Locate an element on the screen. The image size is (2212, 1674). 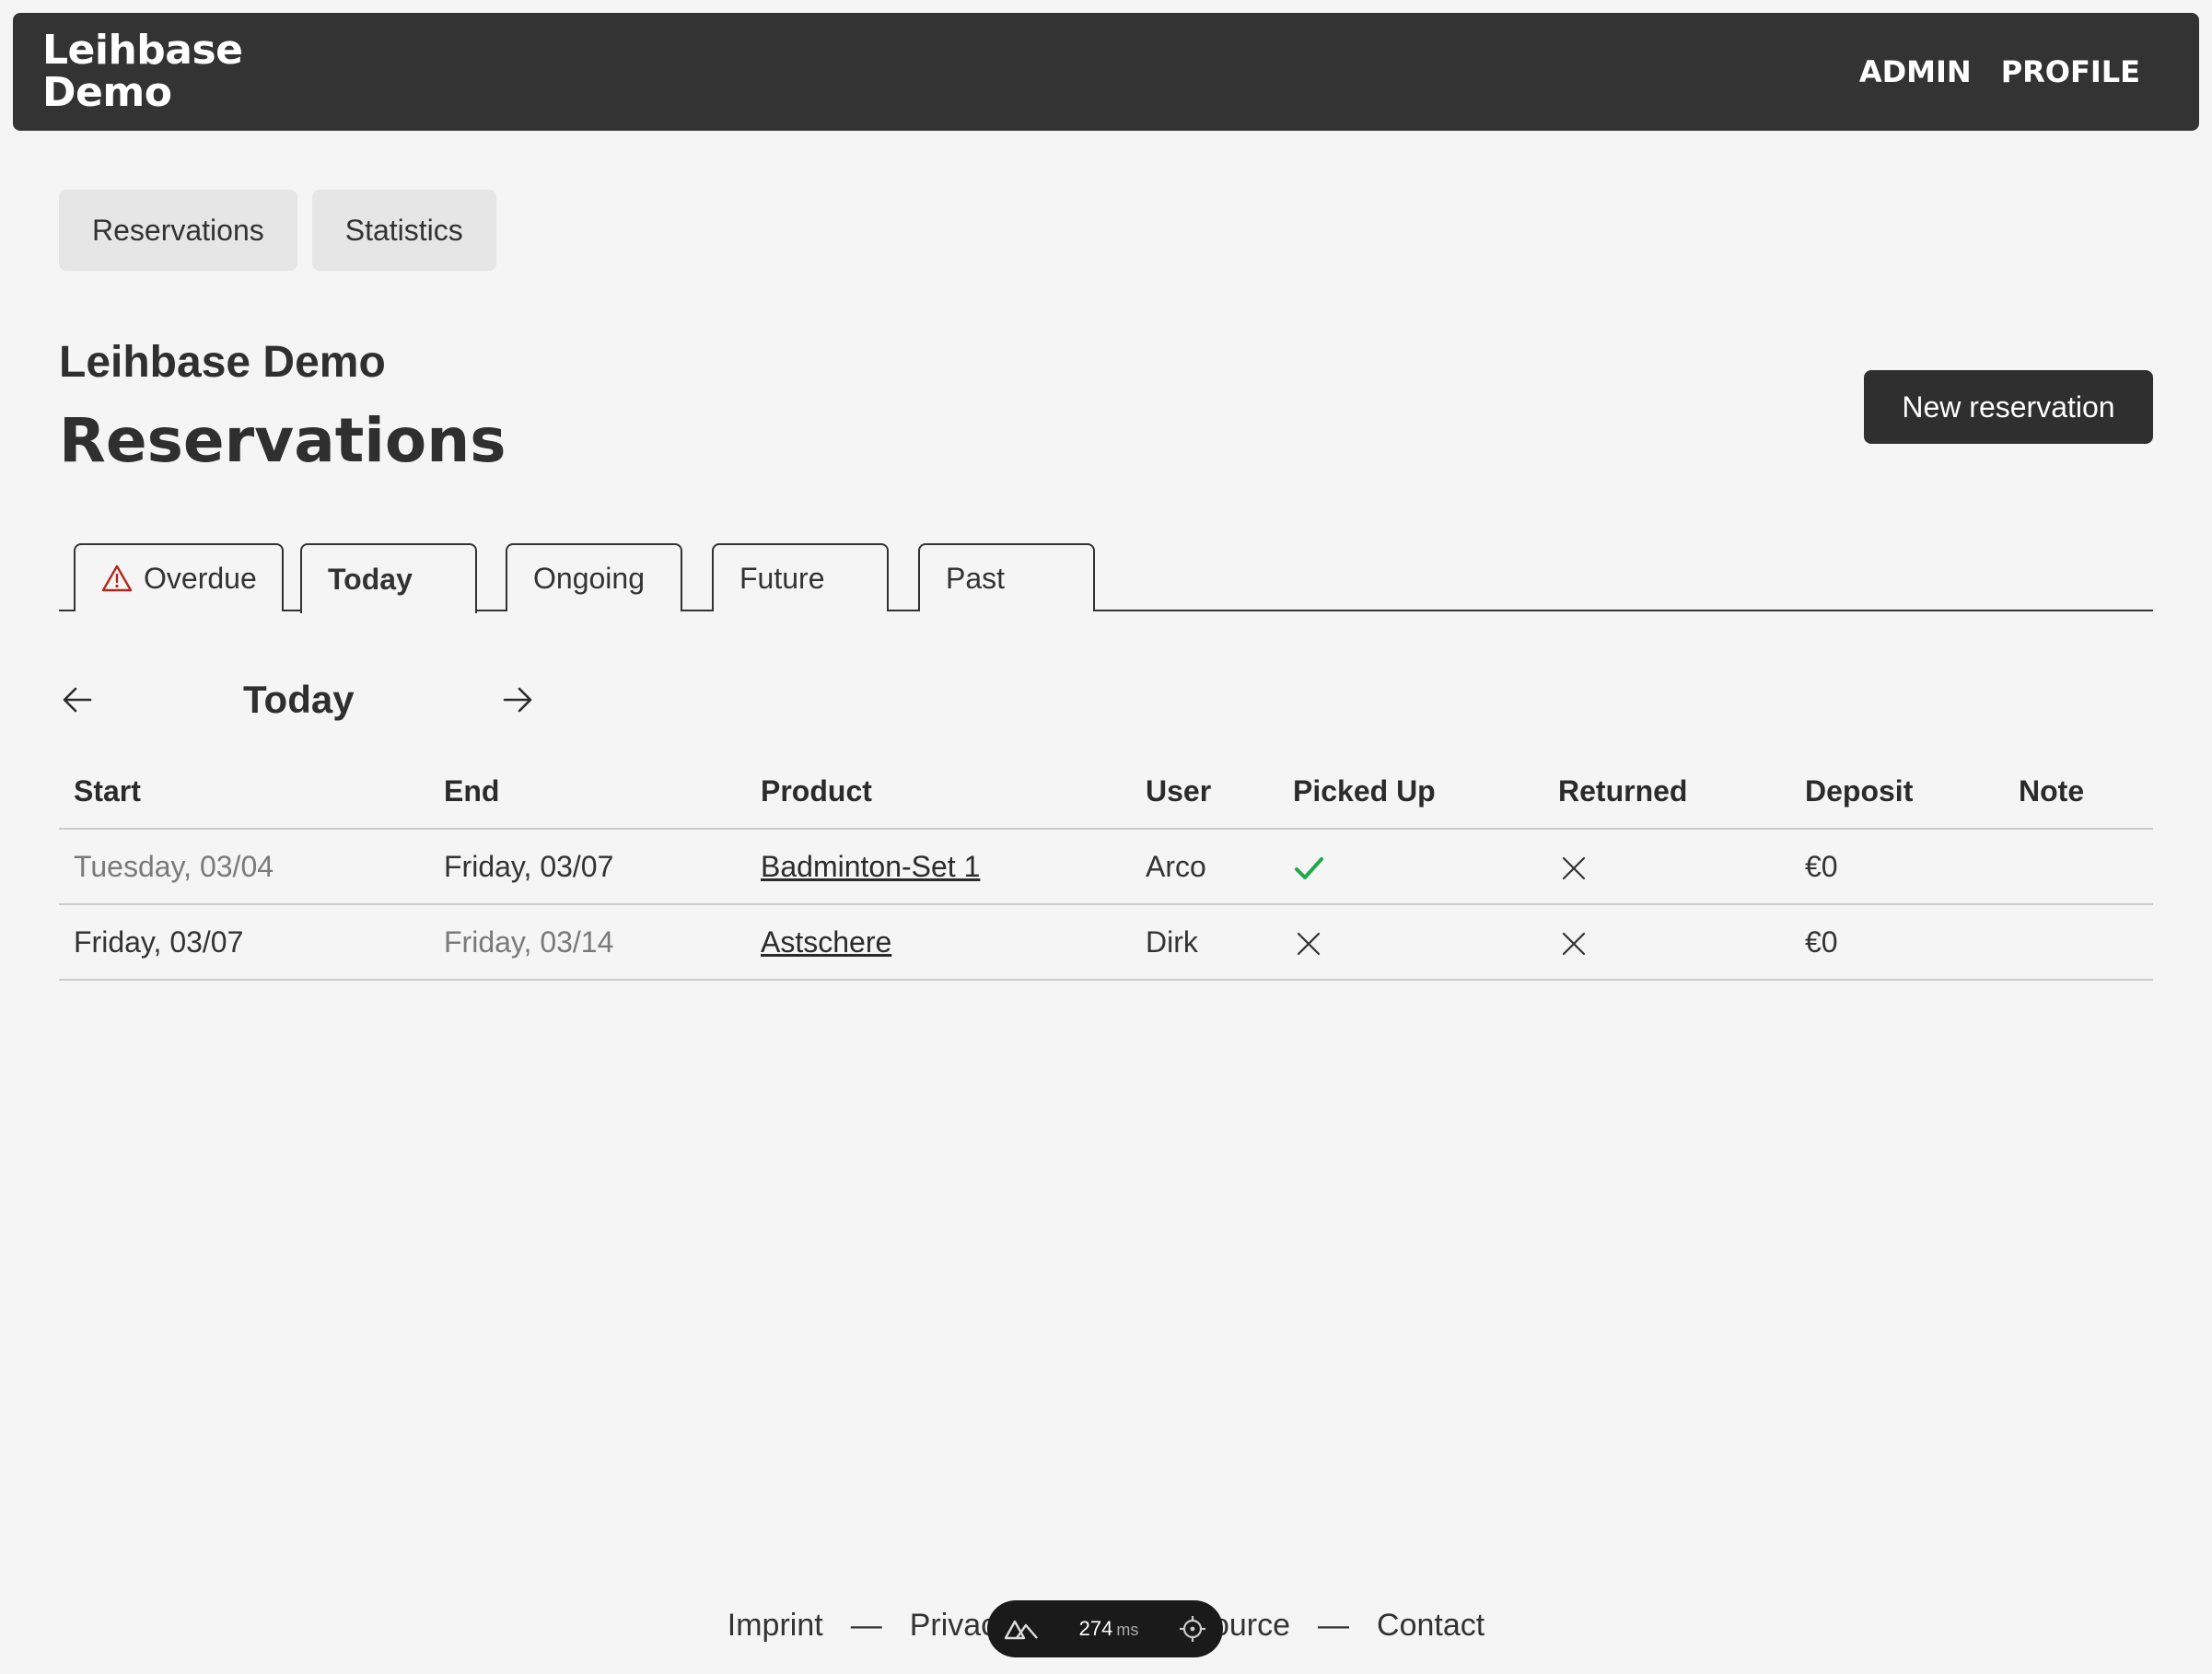
nuxt-logo-icon is located at coordinates (1021, 1630).